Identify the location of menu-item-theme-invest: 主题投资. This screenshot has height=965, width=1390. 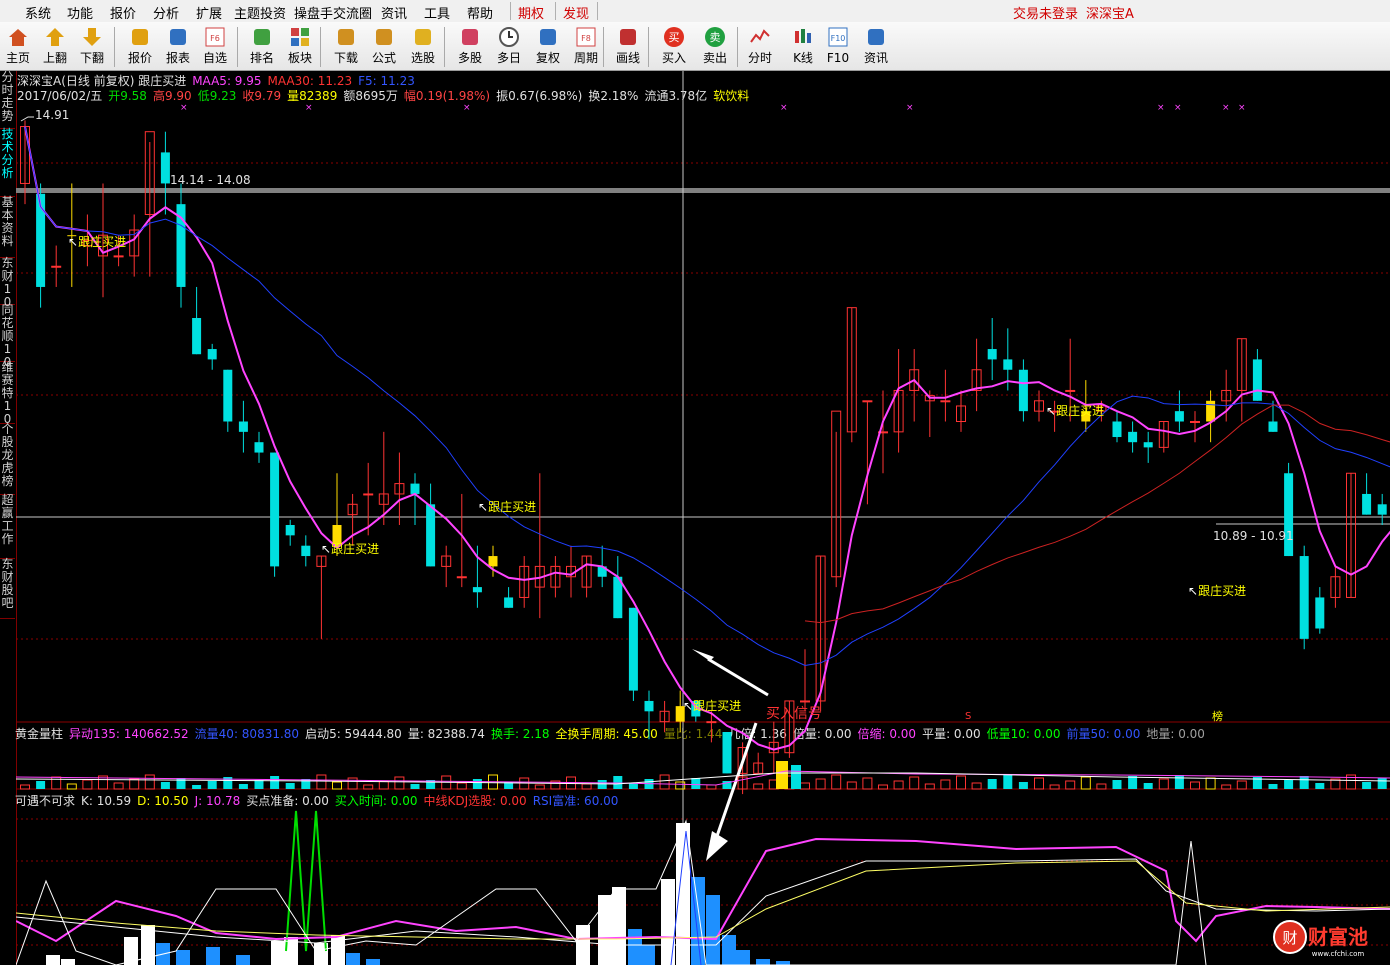
(260, 12).